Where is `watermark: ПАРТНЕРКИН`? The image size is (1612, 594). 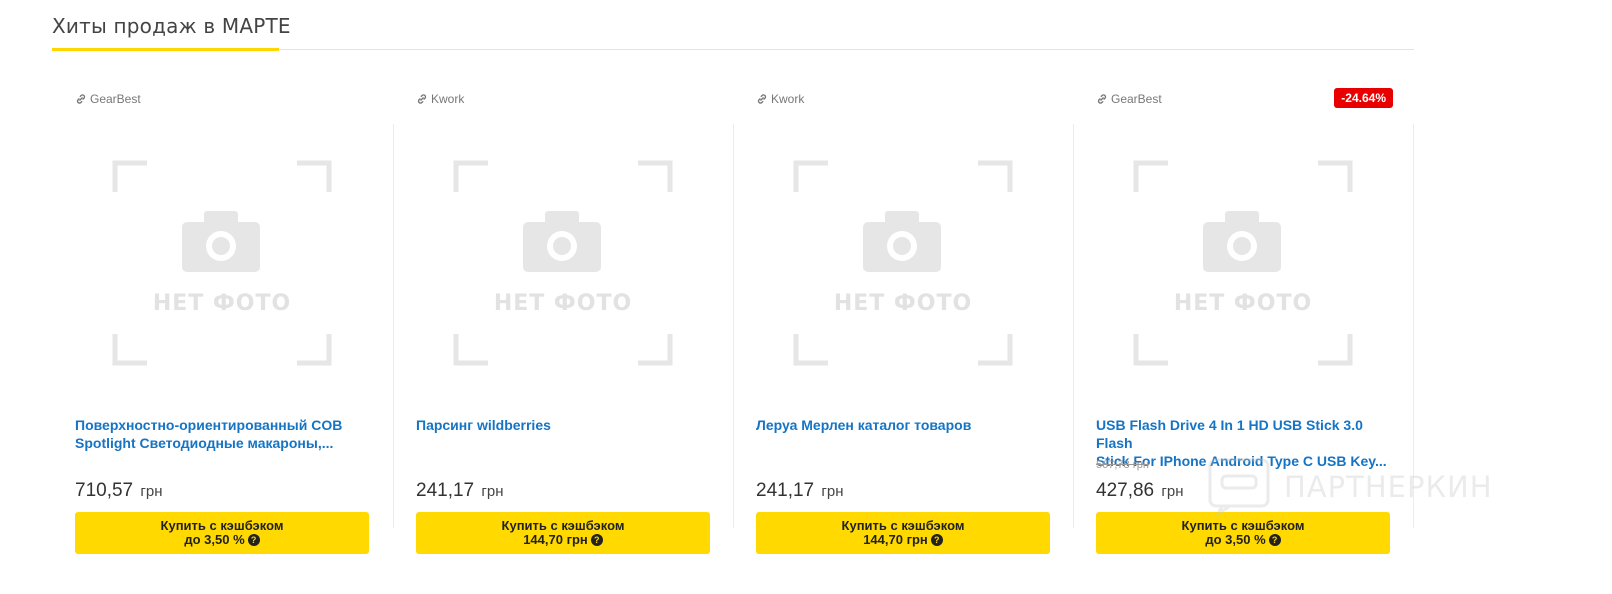
watermark: ПАРТНЕРКИН is located at coordinates (1350, 487).